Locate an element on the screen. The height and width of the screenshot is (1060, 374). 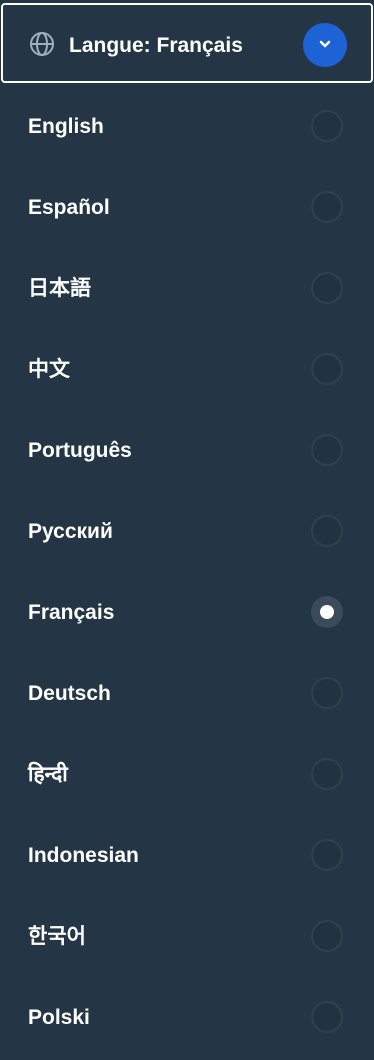
language-radio-checked is located at coordinates (327, 612).